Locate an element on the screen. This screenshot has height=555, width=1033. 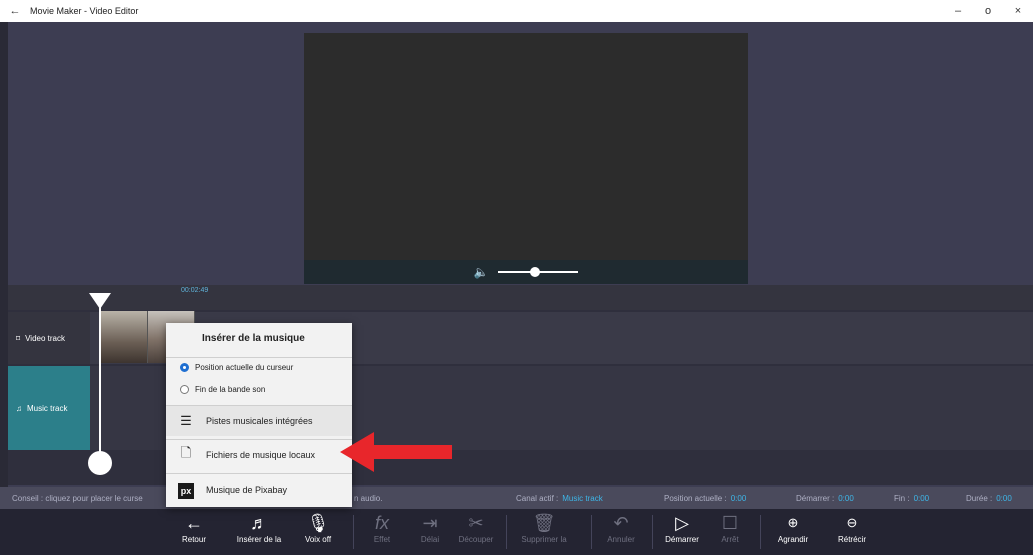
delay-label: Délai is located at coordinates (430, 539).